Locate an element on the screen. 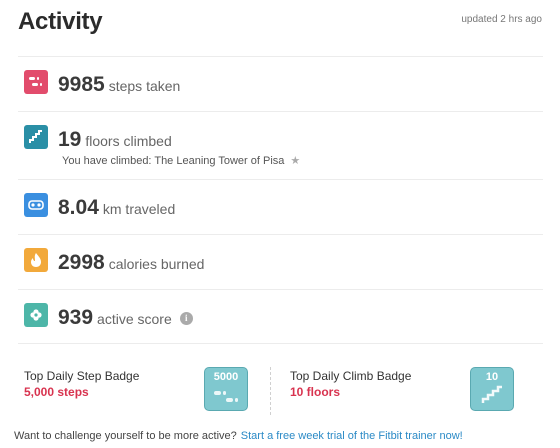  distance-value: 8.04 is located at coordinates (78, 207).